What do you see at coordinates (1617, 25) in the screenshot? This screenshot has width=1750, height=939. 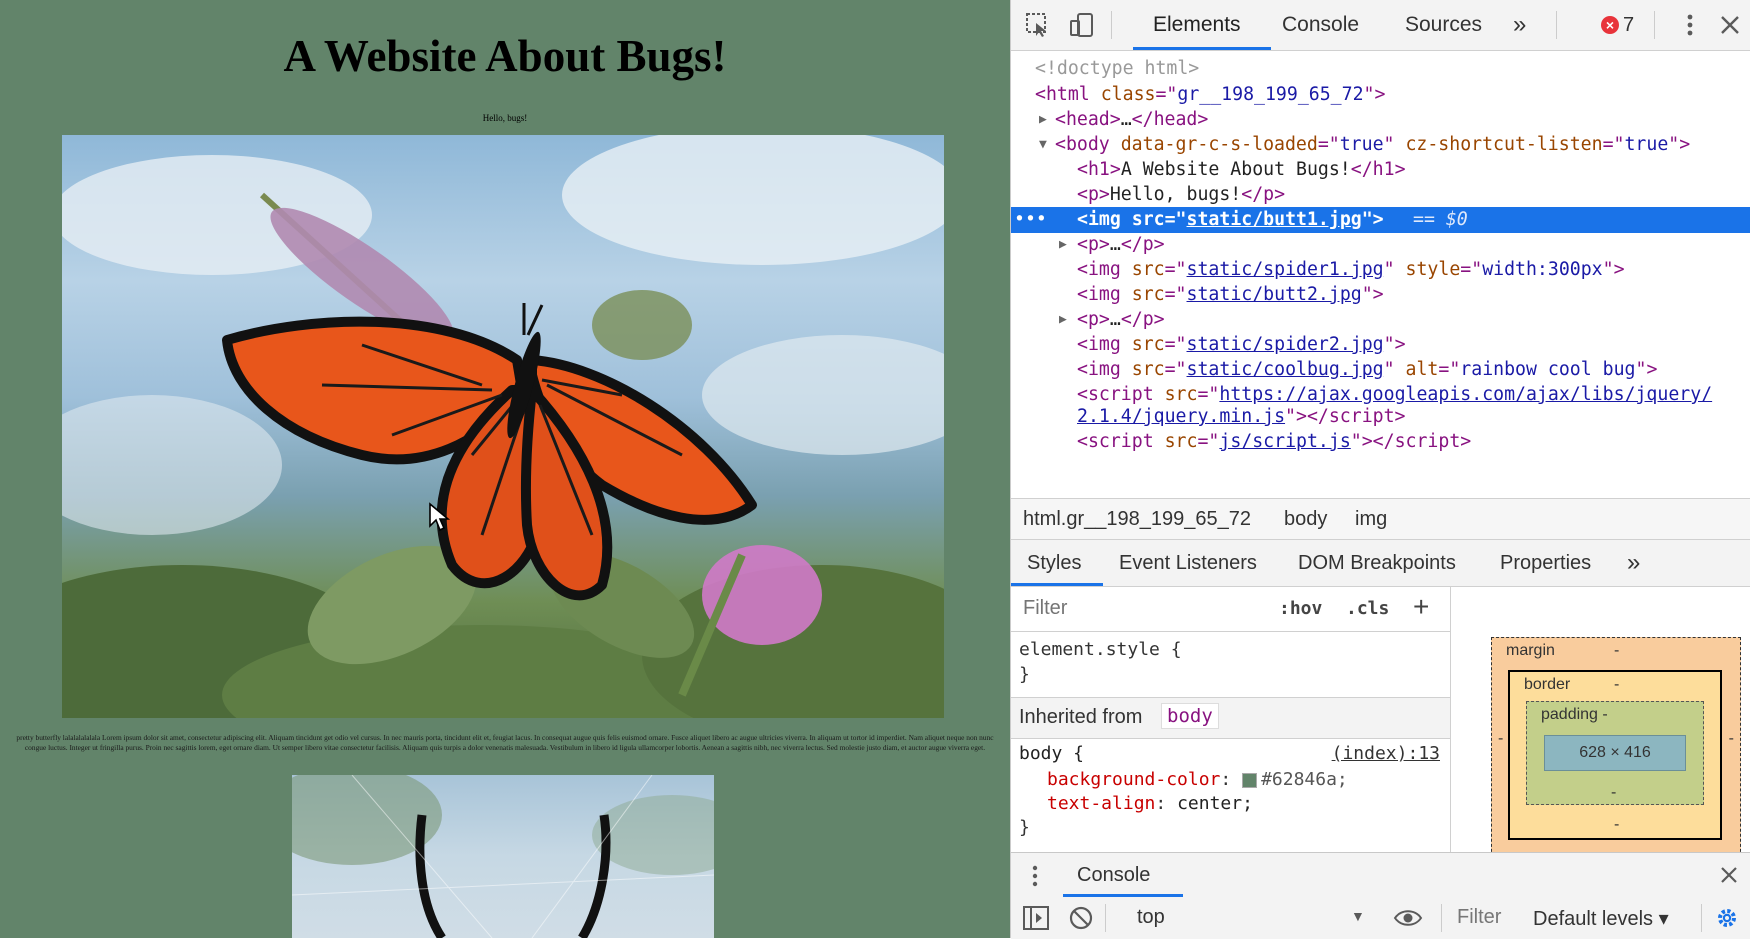 I see `error-counter: × 7` at bounding box center [1617, 25].